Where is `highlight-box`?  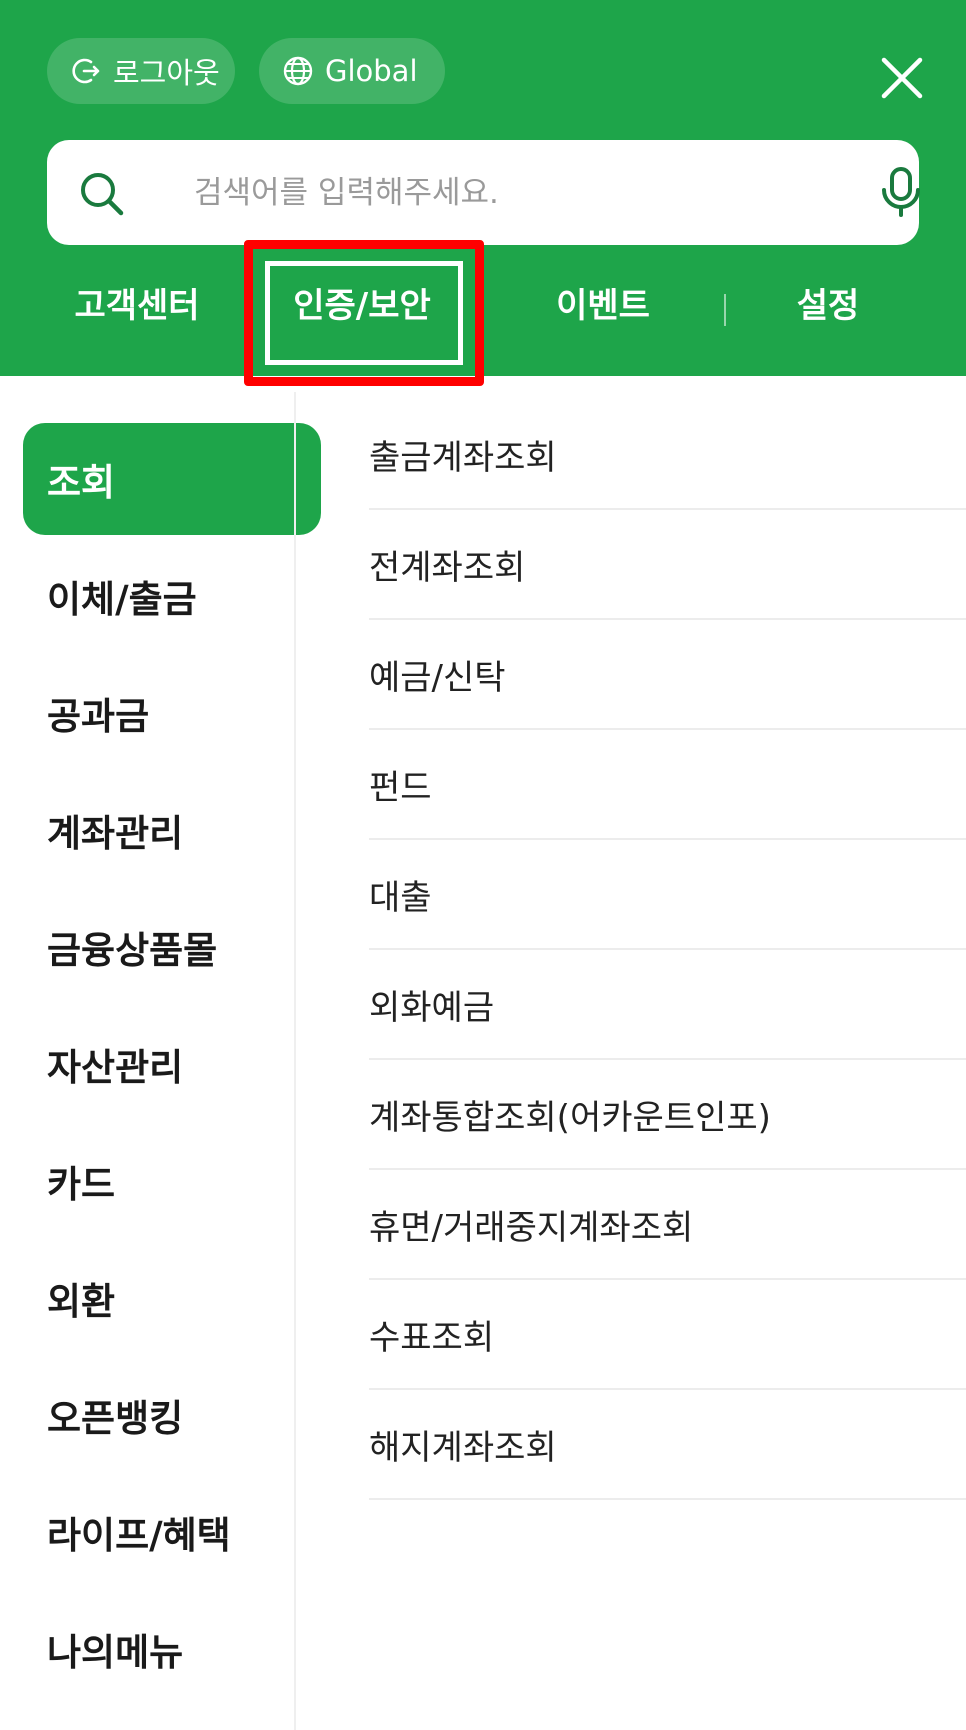 highlight-box is located at coordinates (364, 313).